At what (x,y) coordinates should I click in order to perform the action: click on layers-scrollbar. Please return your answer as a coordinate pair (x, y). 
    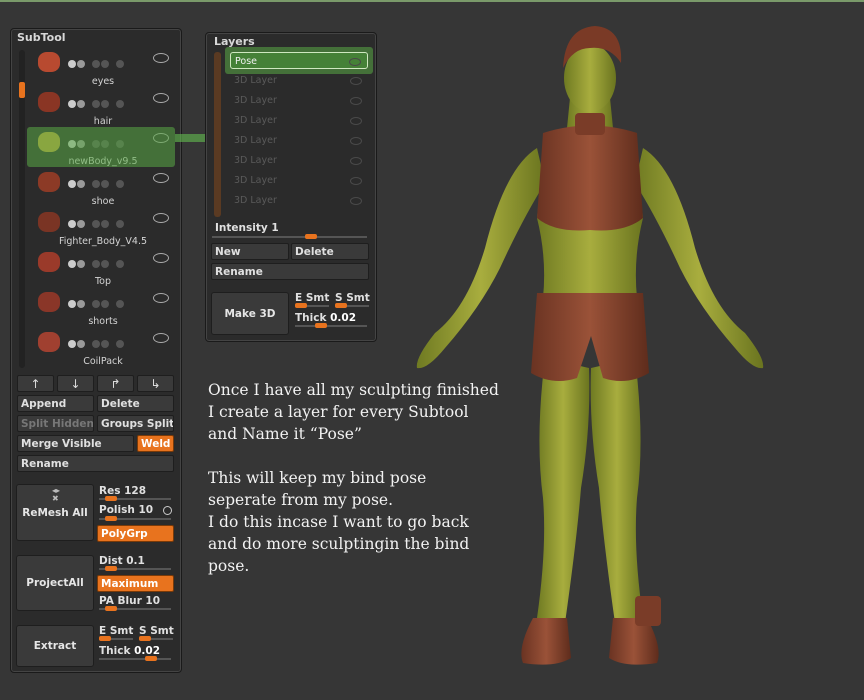
    Looking at the image, I should click on (217, 134).